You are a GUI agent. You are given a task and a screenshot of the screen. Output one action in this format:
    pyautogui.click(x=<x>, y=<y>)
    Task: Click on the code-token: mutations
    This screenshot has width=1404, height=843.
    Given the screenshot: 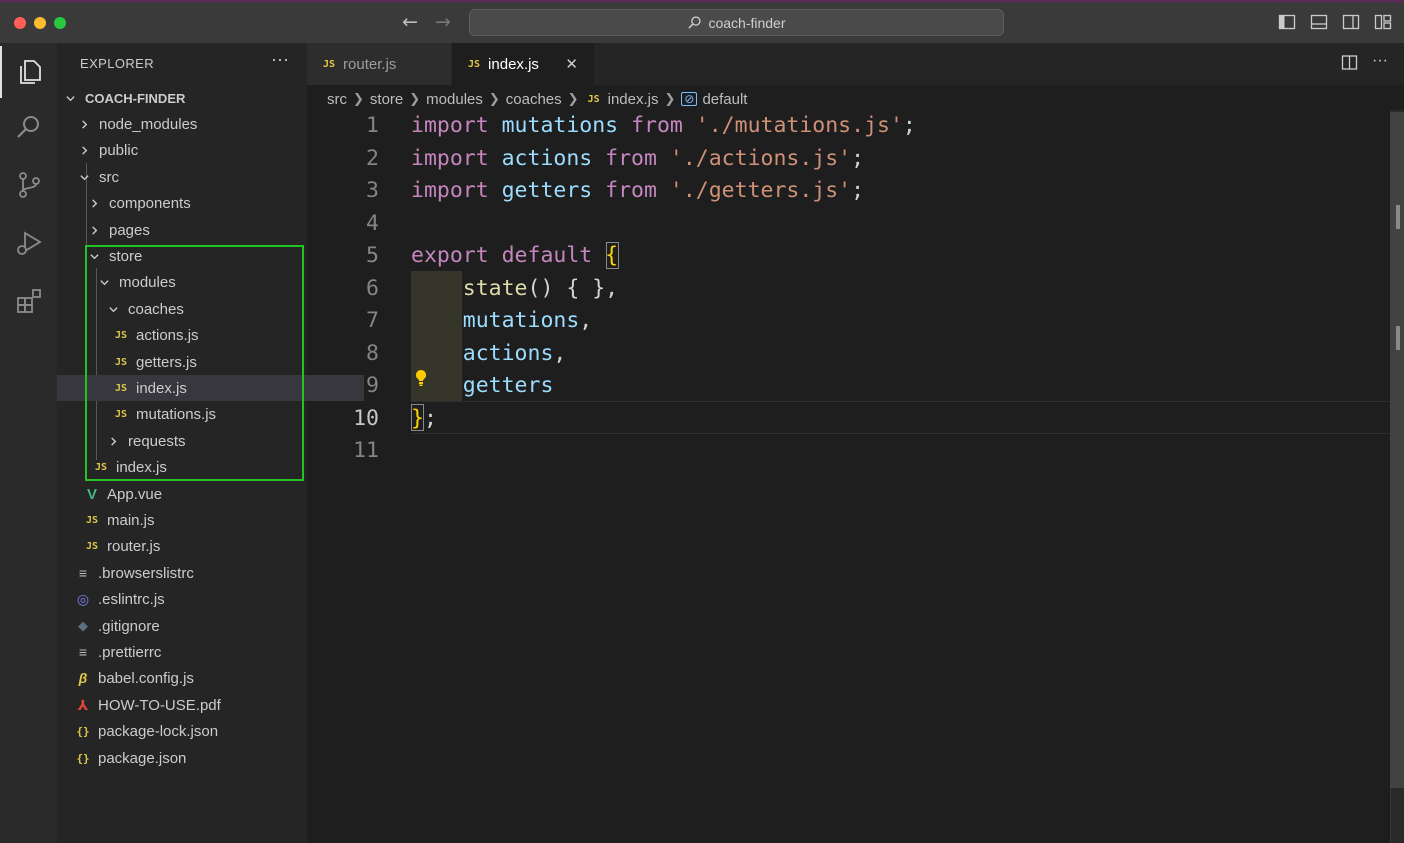 What is the action you would take?
    pyautogui.click(x=566, y=125)
    